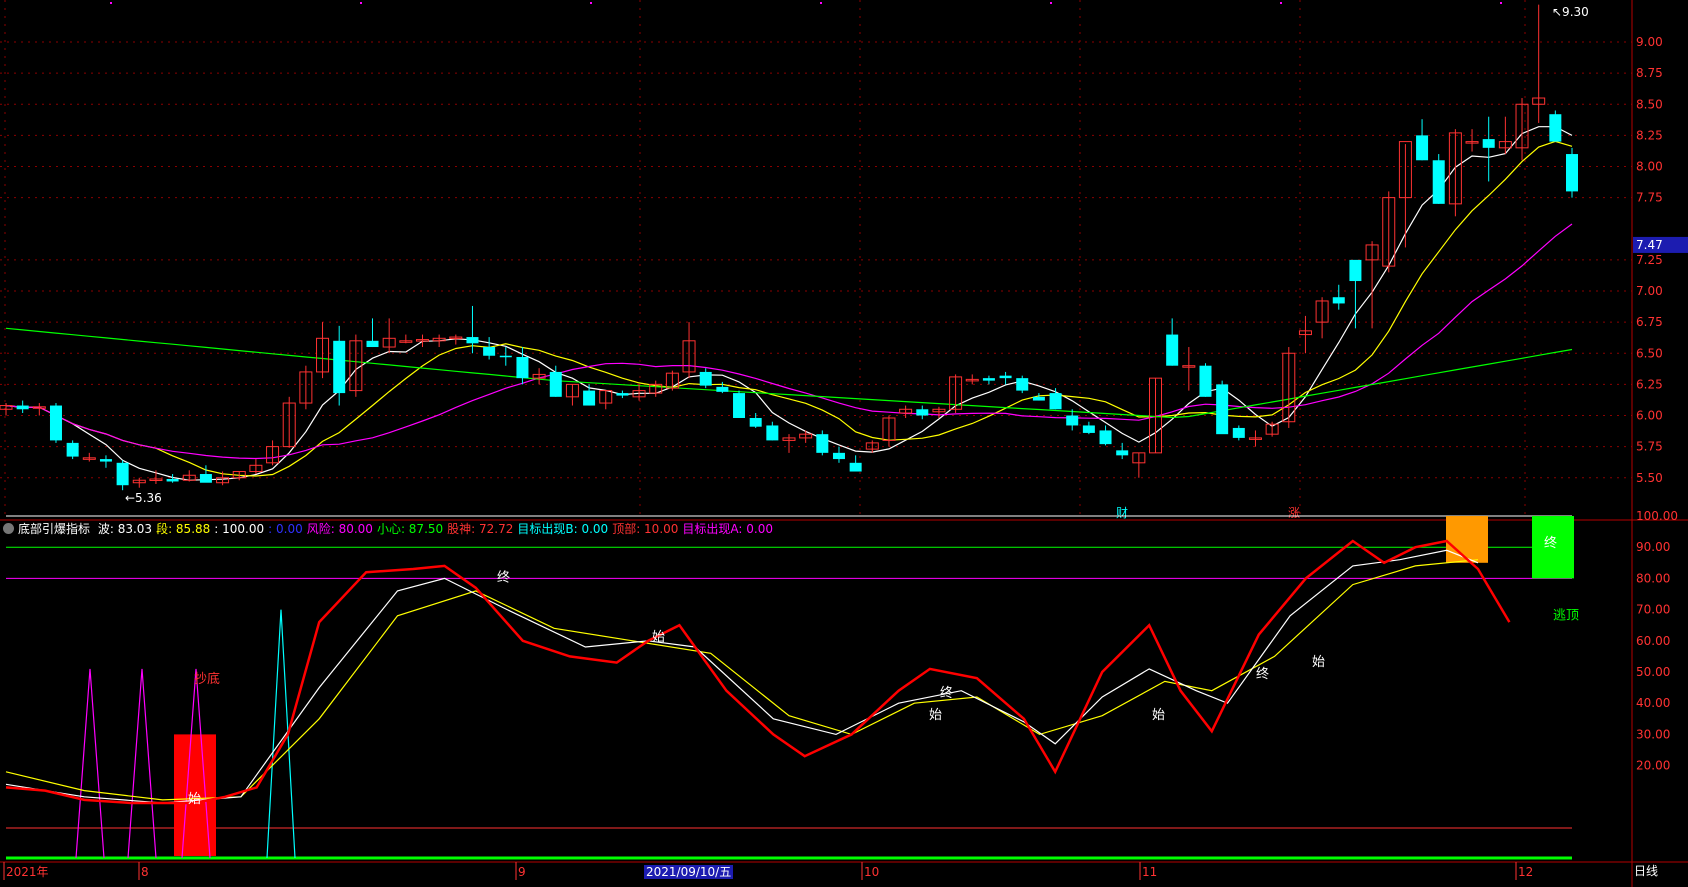  I want to click on indicator-field-4: 风险: 80.00, so click(339, 529).